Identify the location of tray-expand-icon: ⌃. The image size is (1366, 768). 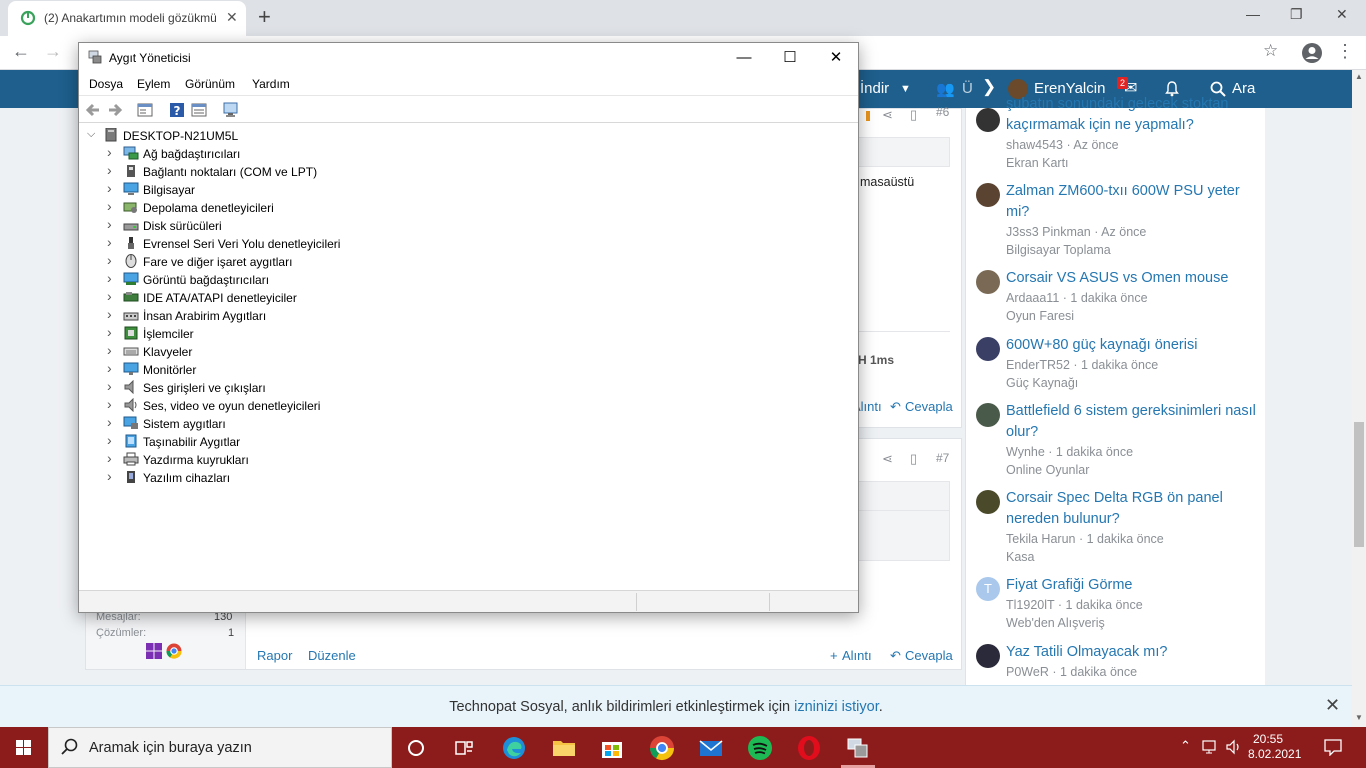
(1185, 746).